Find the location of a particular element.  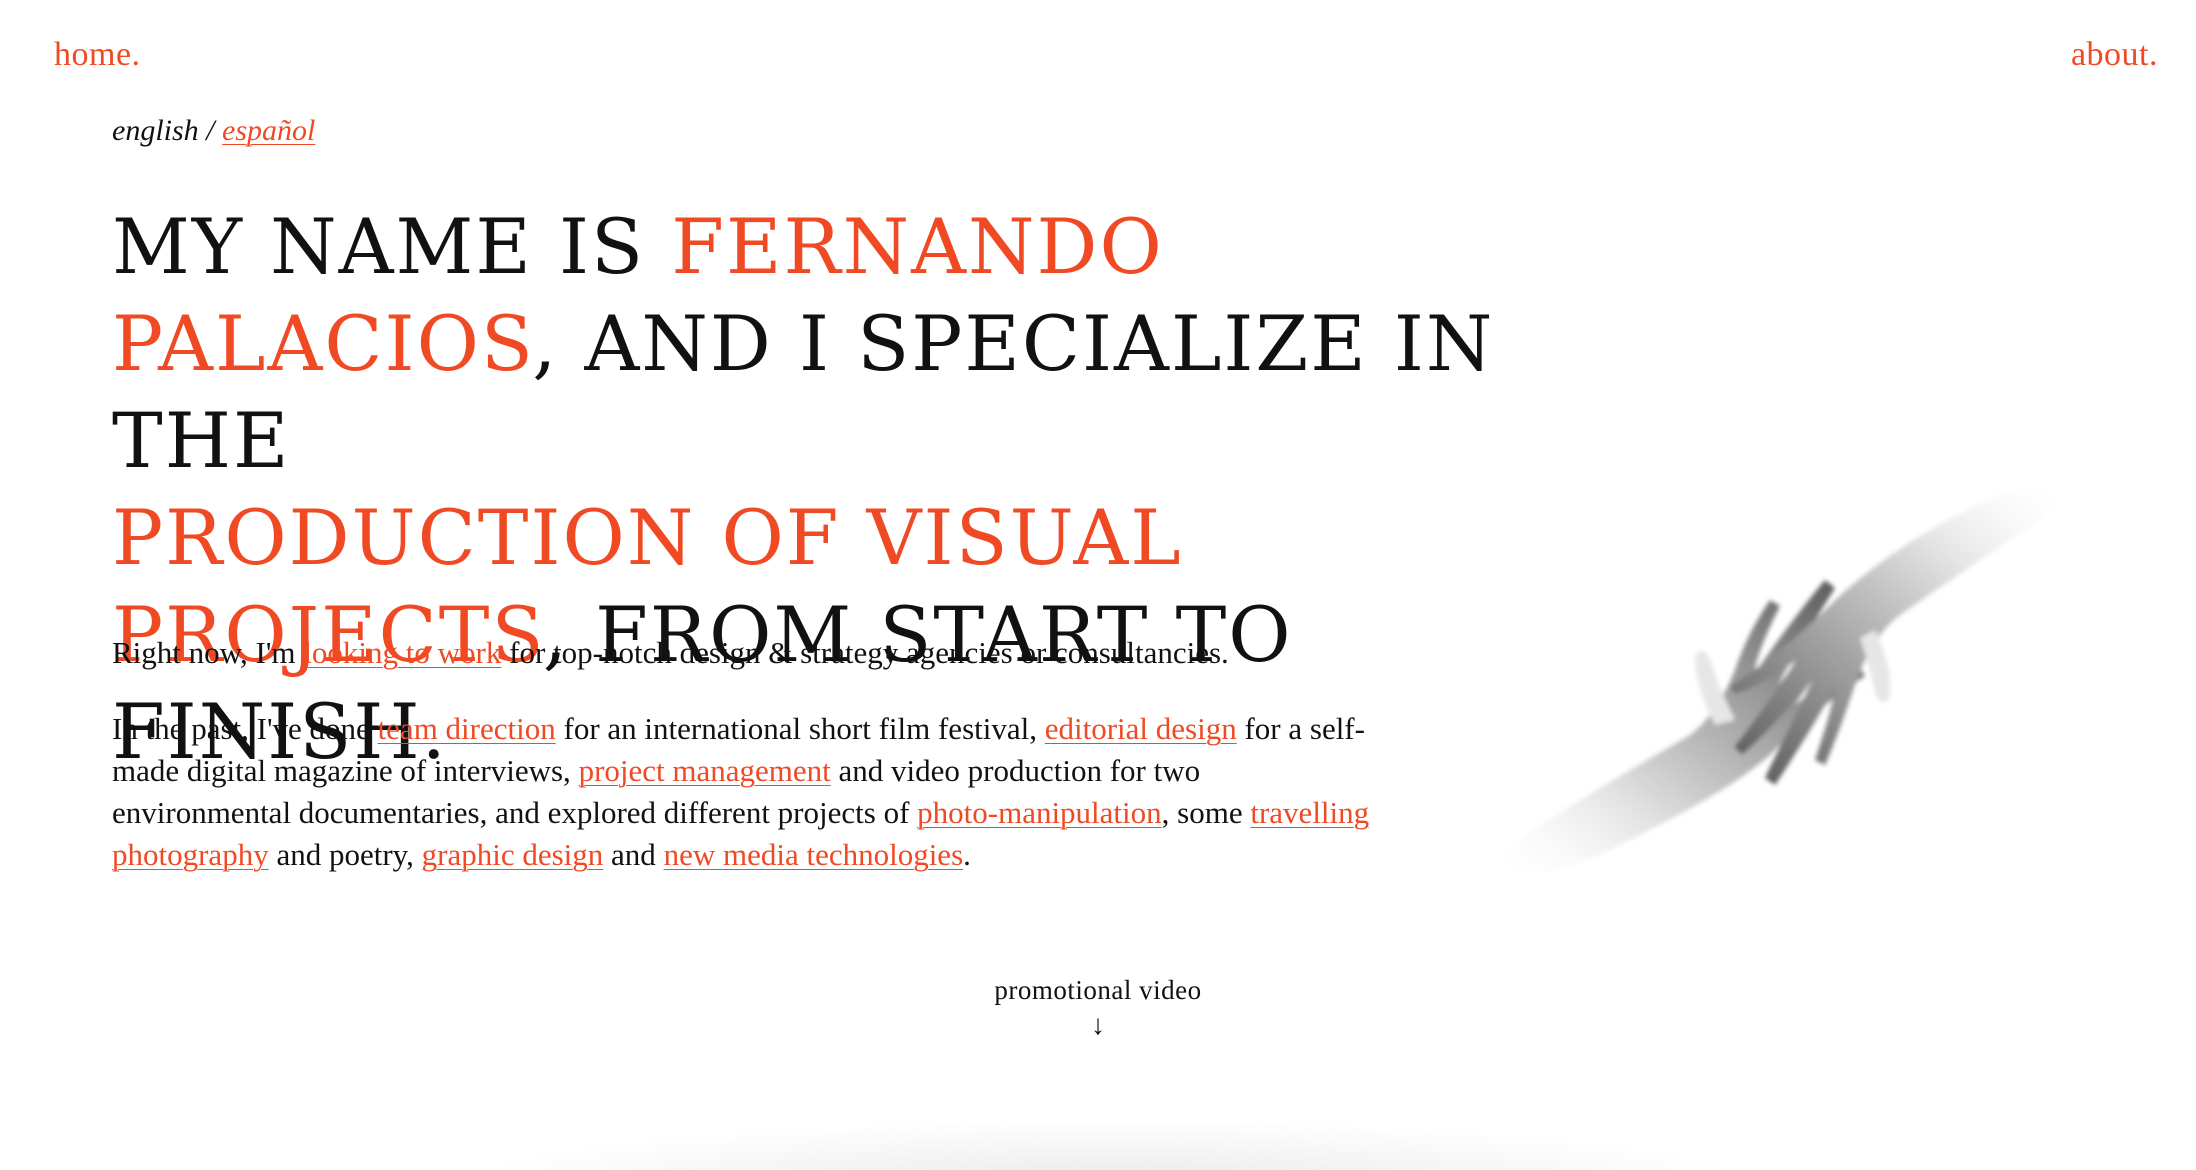

photo-manipulation-link: photo-manipulation is located at coordinates (1039, 812).